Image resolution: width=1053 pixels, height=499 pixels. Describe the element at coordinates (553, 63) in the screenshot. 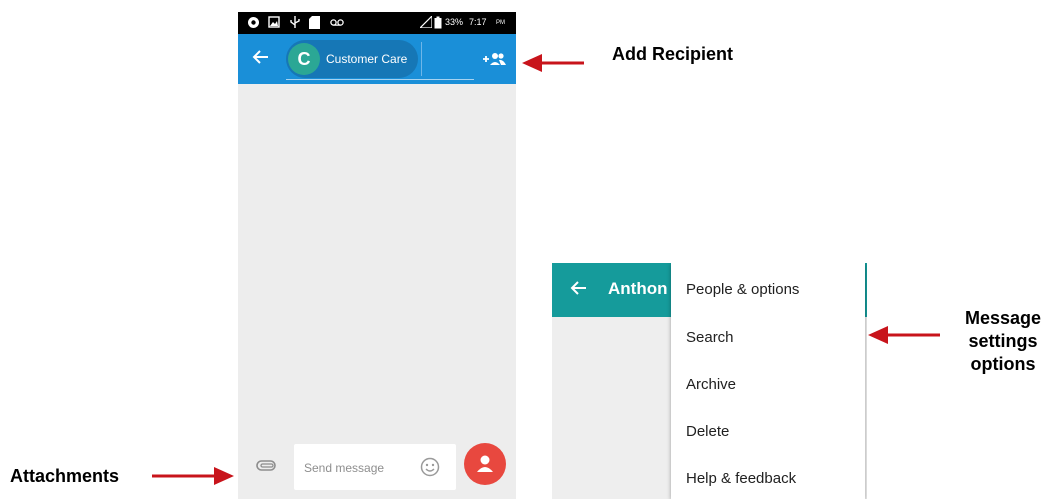

I see `add-recipient-arrow-icon` at that location.